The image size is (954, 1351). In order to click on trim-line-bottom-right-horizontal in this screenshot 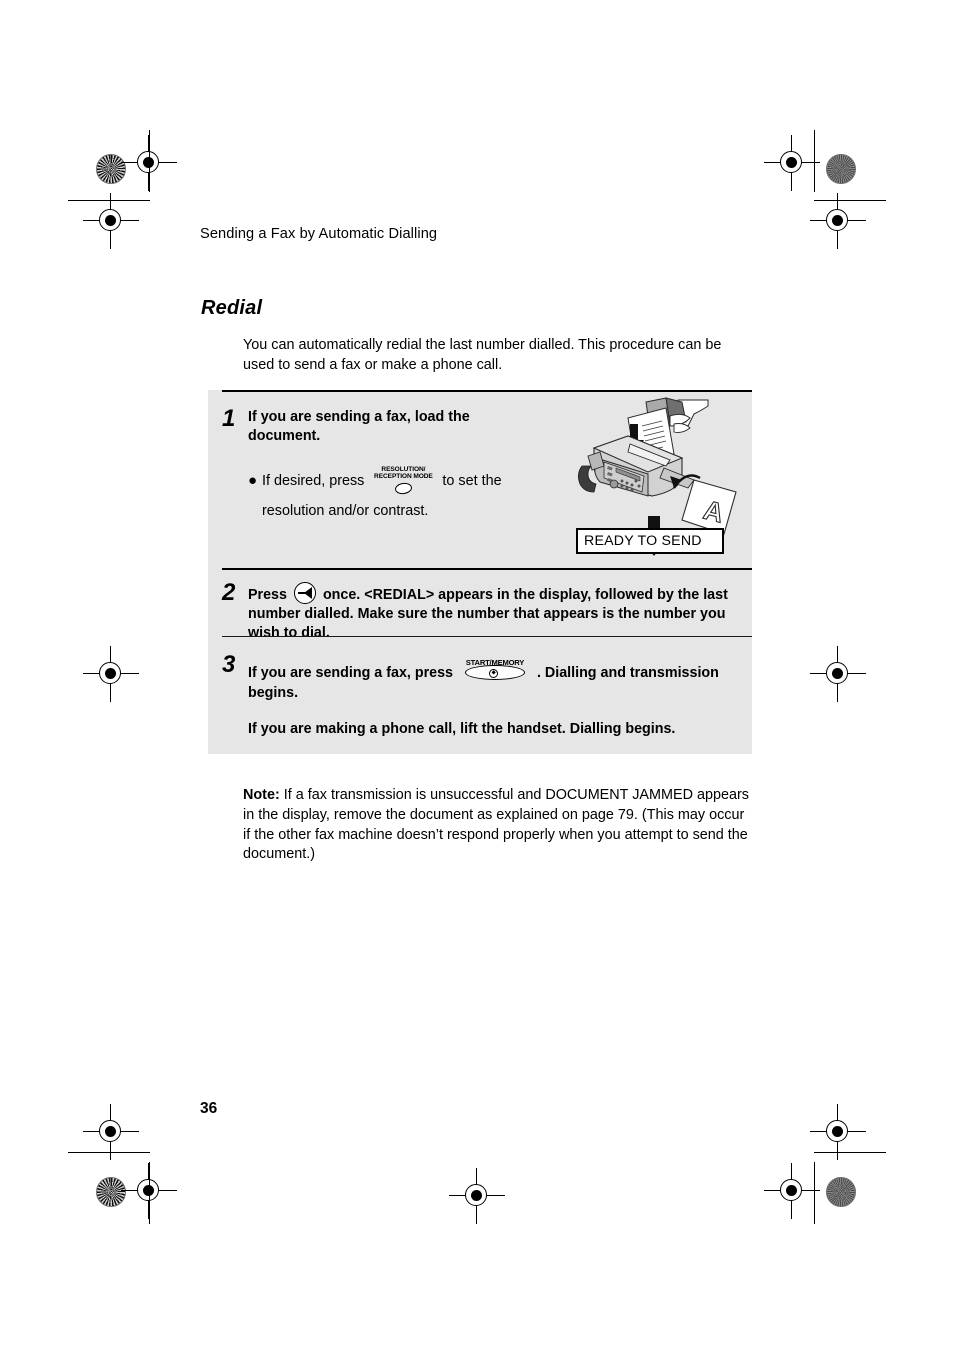, I will do `click(850, 1153)`.